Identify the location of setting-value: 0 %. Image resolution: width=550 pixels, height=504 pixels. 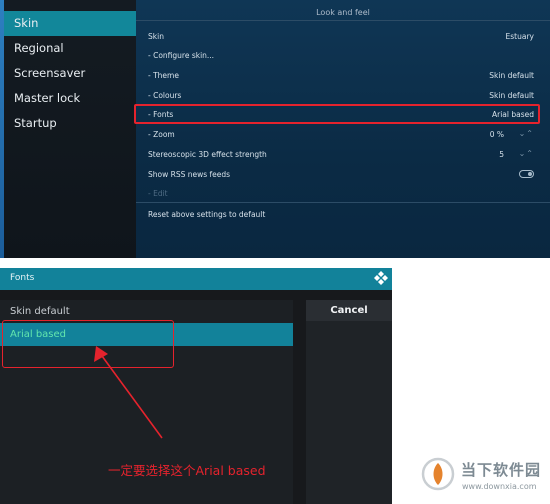
(496, 134).